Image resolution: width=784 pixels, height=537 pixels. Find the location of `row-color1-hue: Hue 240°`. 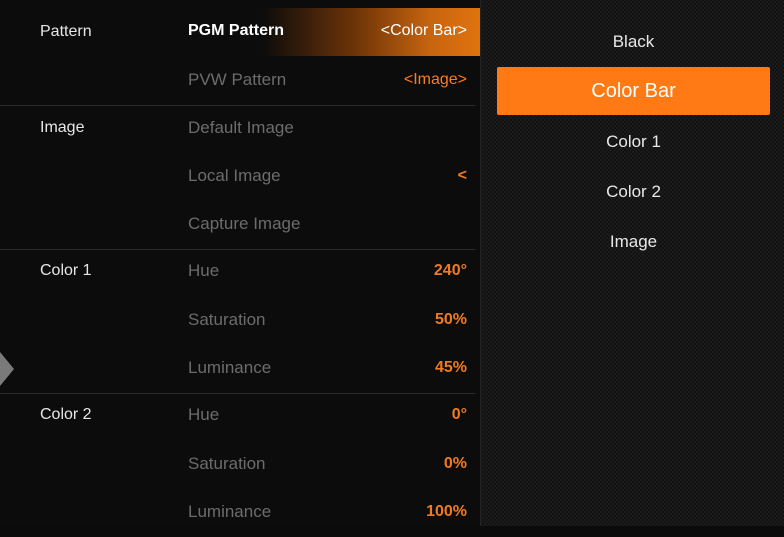

row-color1-hue: Hue 240° is located at coordinates (320, 272).